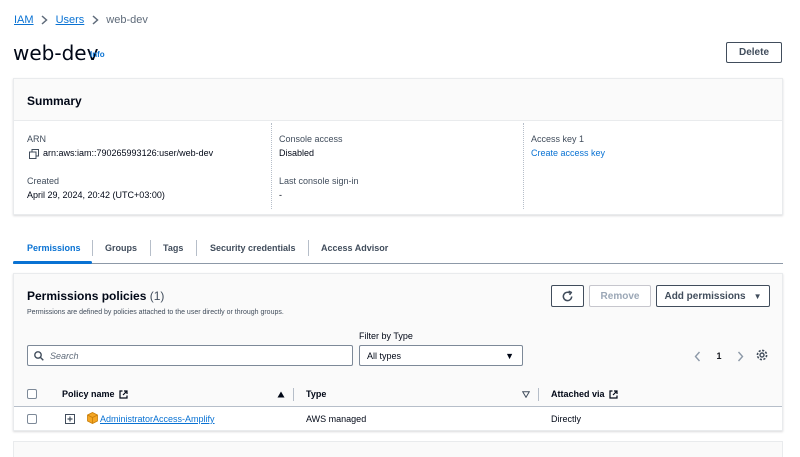 The width and height of the screenshot is (800, 457). I want to click on search-icon, so click(39, 355).